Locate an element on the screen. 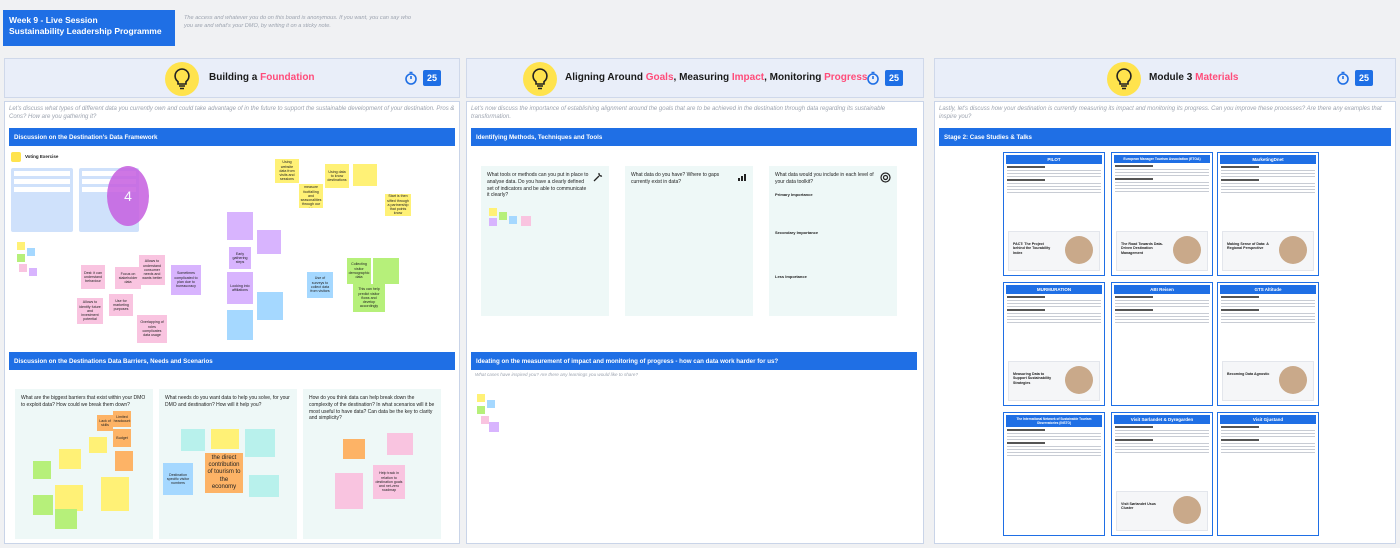 The width and height of the screenshot is (1400, 548). sticky-note: Limited headcount is located at coordinates (122, 419).